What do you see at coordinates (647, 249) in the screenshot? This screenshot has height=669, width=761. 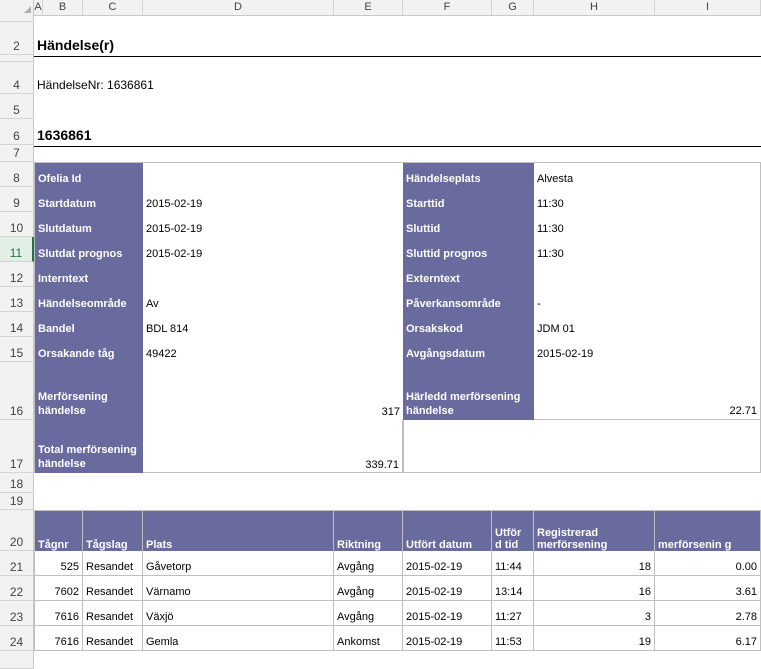 I see `field-value-sluttid-prognos: 11:30` at bounding box center [647, 249].